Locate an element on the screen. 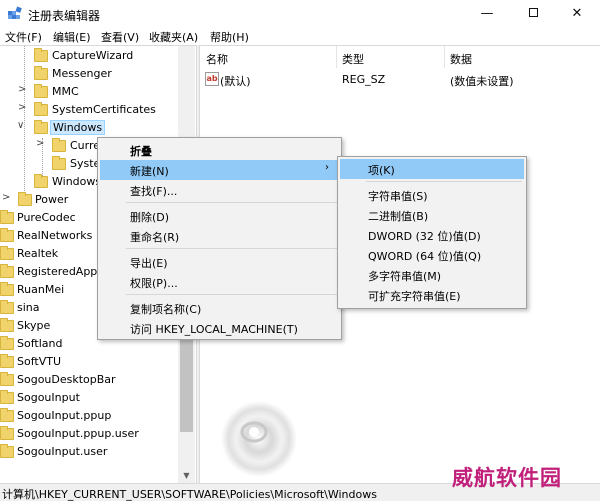 This screenshot has height=501, width=600. tree-item: > SystemCertificates is located at coordinates (96, 111).